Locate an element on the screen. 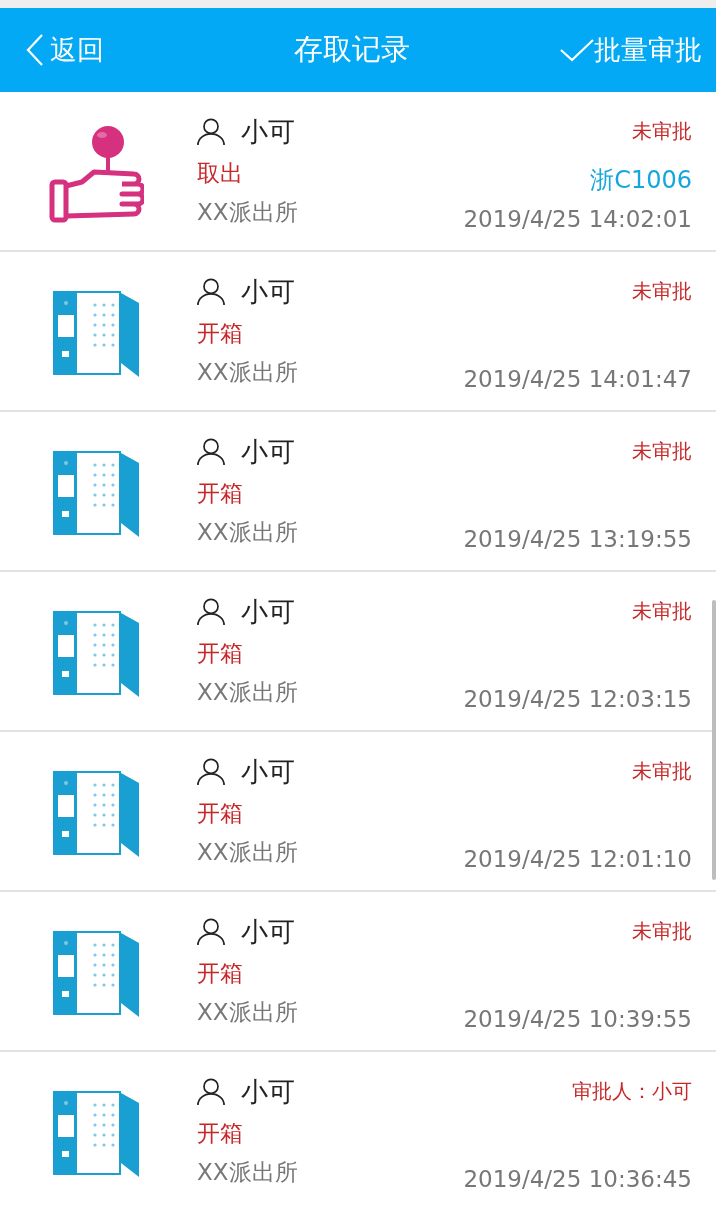 The height and width of the screenshot is (1206, 716). check-icon is located at coordinates (577, 50).